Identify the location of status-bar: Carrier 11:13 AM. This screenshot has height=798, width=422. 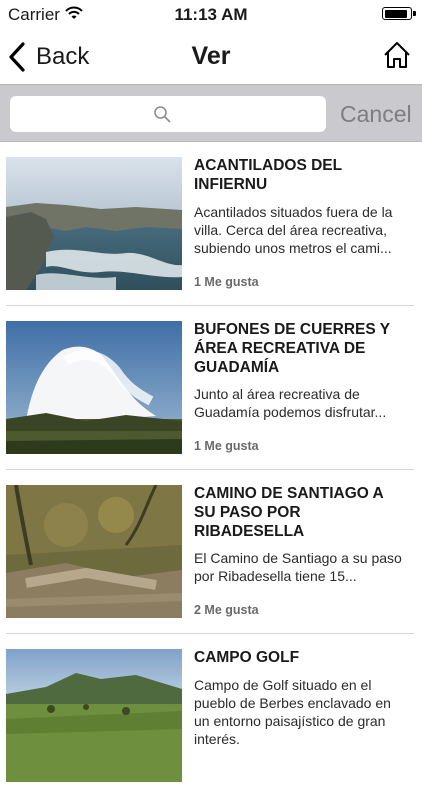
(211, 15).